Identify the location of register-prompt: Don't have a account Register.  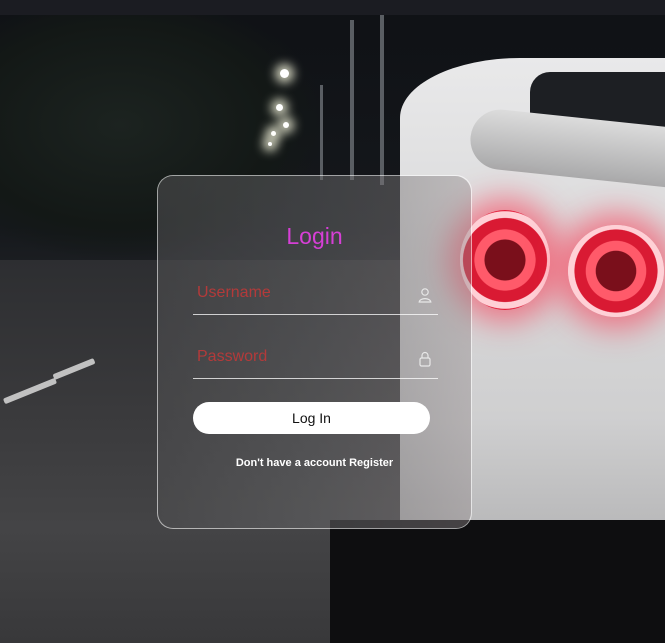
(314, 463).